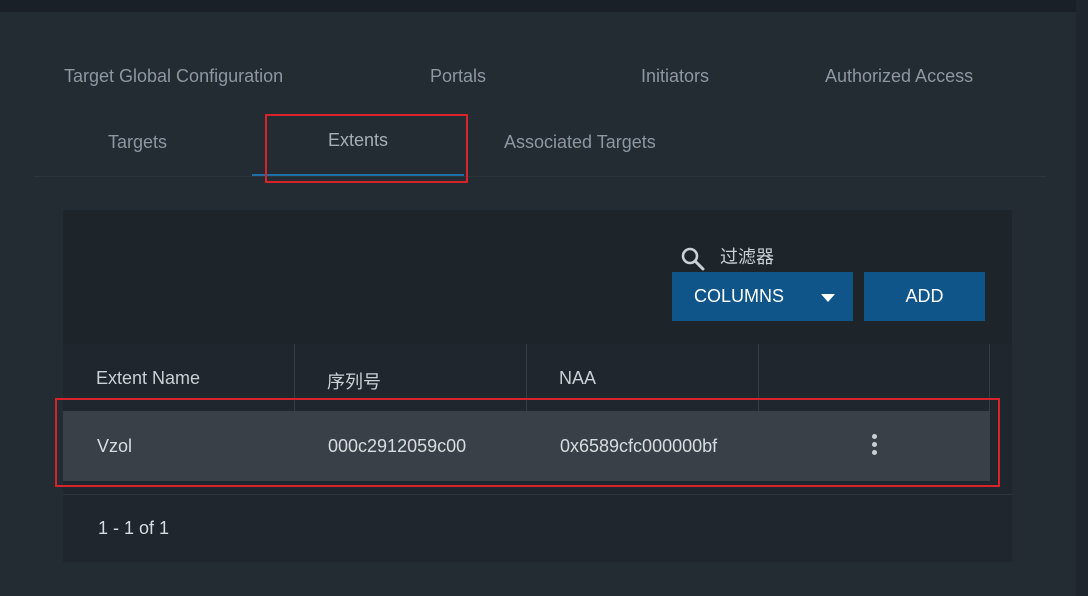 The height and width of the screenshot is (596, 1088). I want to click on tab-targets: Targets, so click(137, 142).